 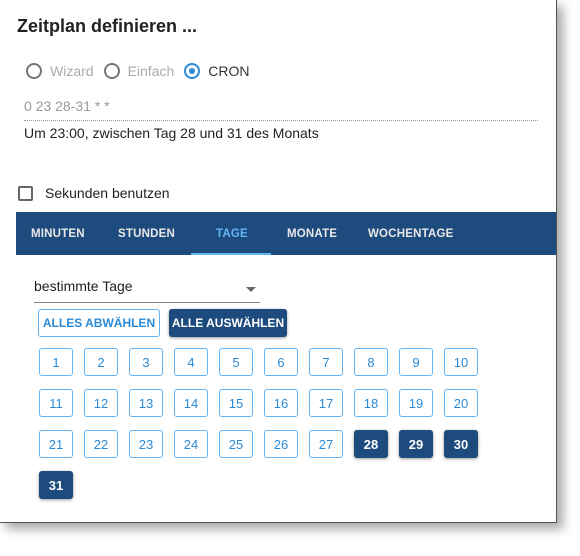 I want to click on day-button-28: 28, so click(x=371, y=444).